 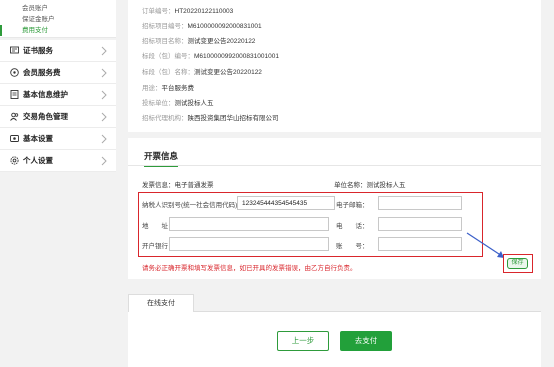 I want to click on sidebar-item-basic-info: 基本信息维护, so click(x=58, y=95).